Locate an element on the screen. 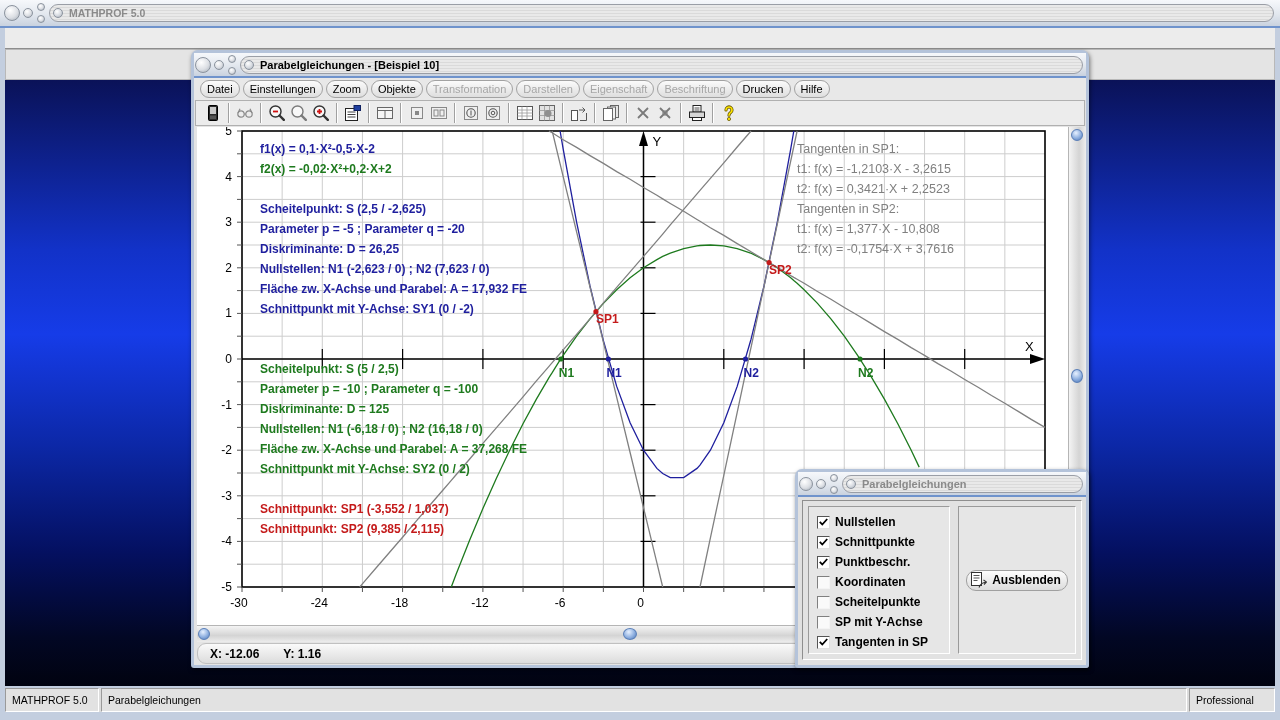 This screenshot has height=720, width=1280. tangent-text: Tangenten in SP1: is located at coordinates (849, 149).